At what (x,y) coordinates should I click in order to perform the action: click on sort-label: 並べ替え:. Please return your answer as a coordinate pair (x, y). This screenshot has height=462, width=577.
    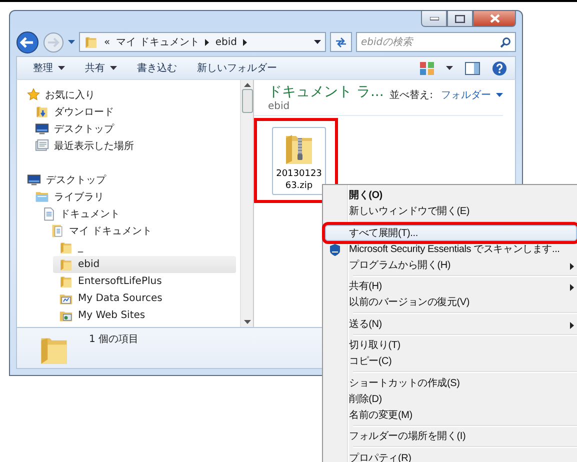
    Looking at the image, I should click on (411, 95).